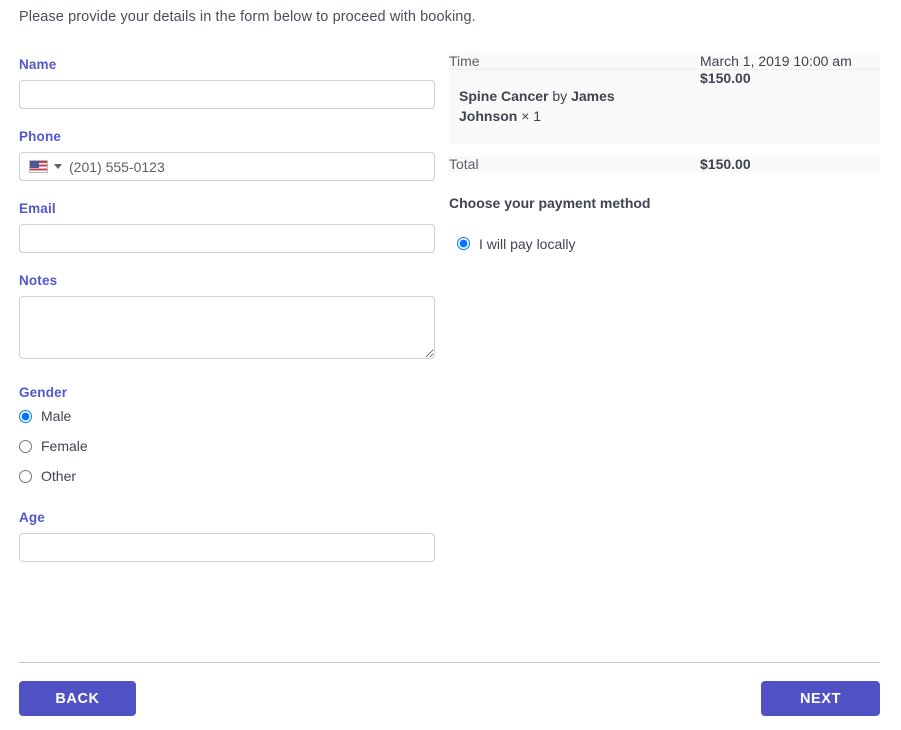  I want to click on product-quantity: × 1, so click(531, 115).